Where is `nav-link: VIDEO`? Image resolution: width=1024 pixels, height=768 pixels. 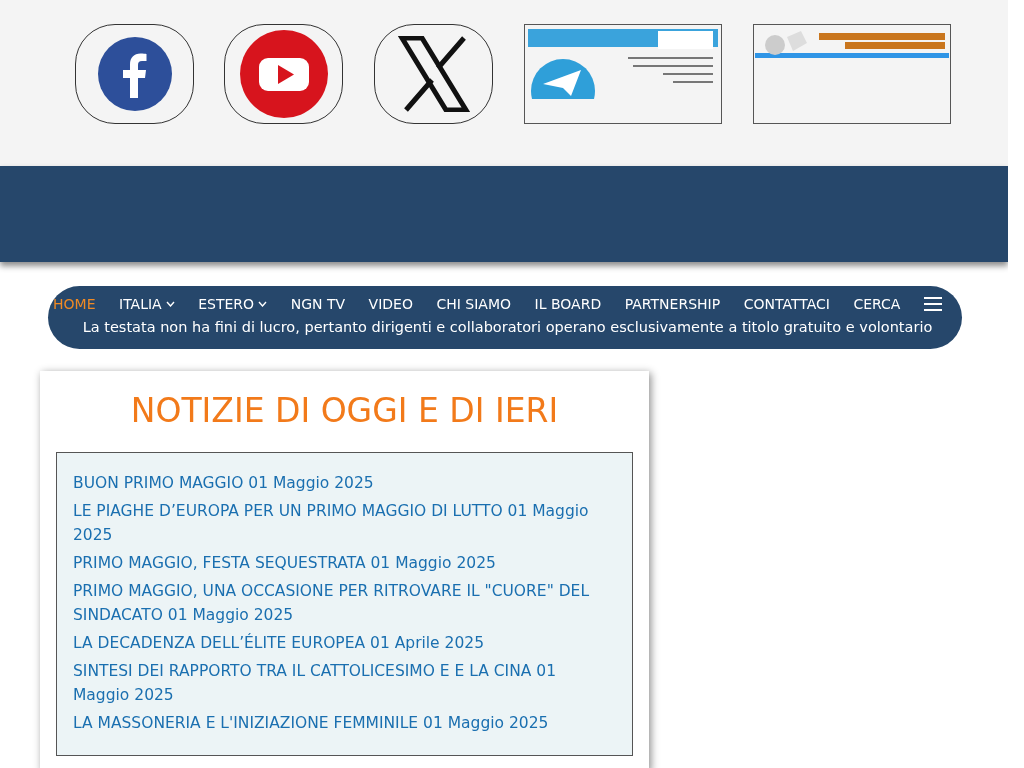 nav-link: VIDEO is located at coordinates (390, 304).